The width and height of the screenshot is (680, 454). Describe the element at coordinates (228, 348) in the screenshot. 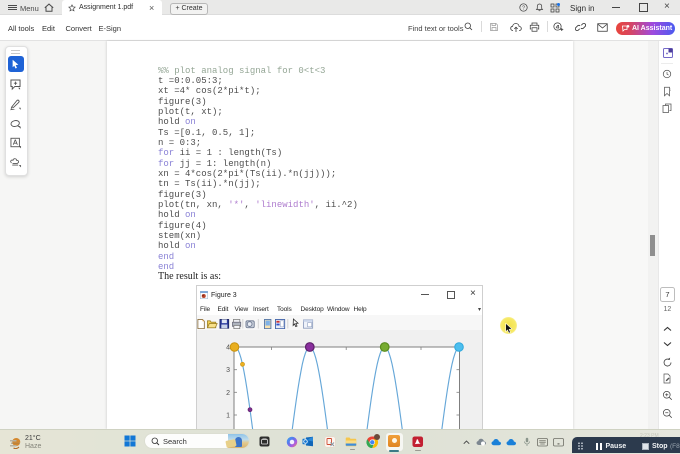

I see `svg-text: 4` at that location.